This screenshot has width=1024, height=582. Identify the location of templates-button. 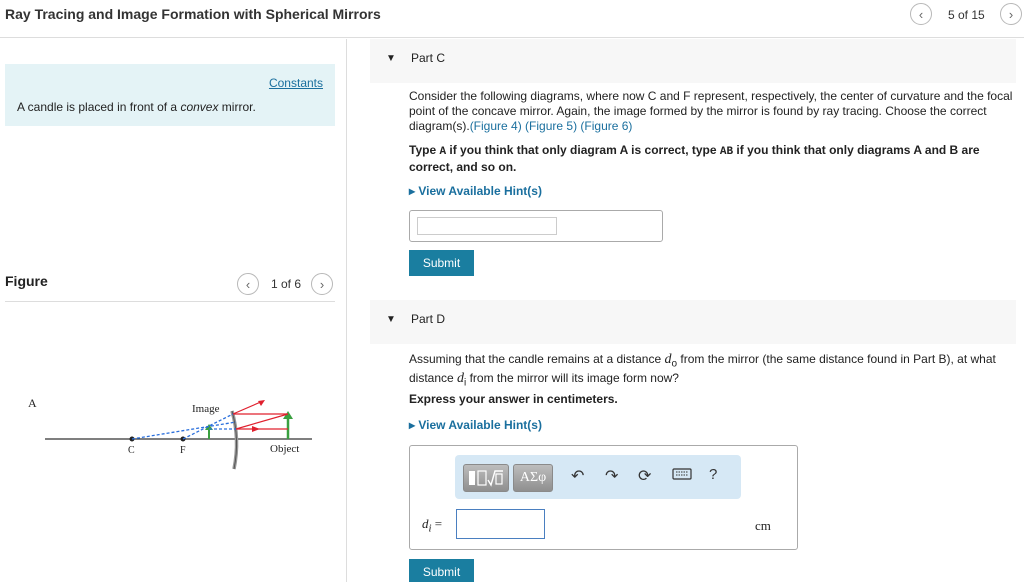
(486, 478).